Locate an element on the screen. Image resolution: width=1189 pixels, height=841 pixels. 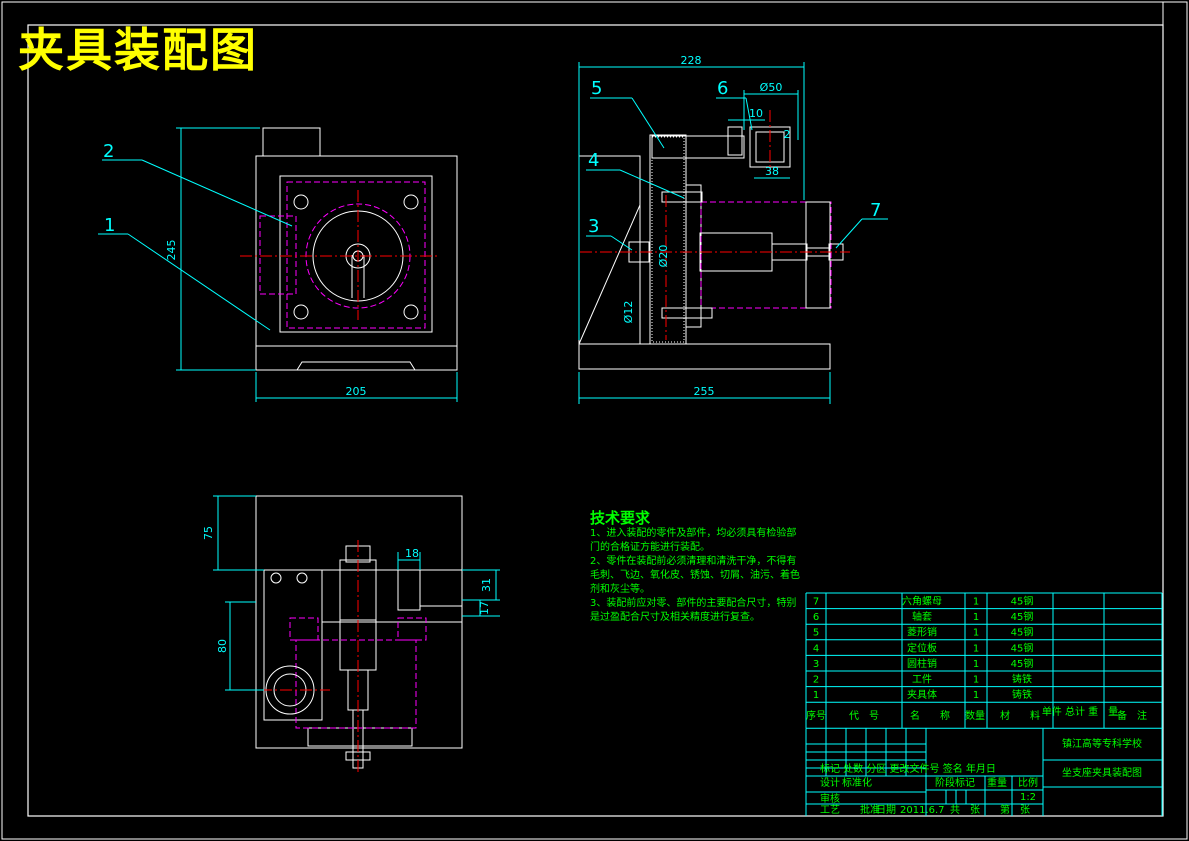
dim-front-width: 205 is located at coordinates (356, 391).